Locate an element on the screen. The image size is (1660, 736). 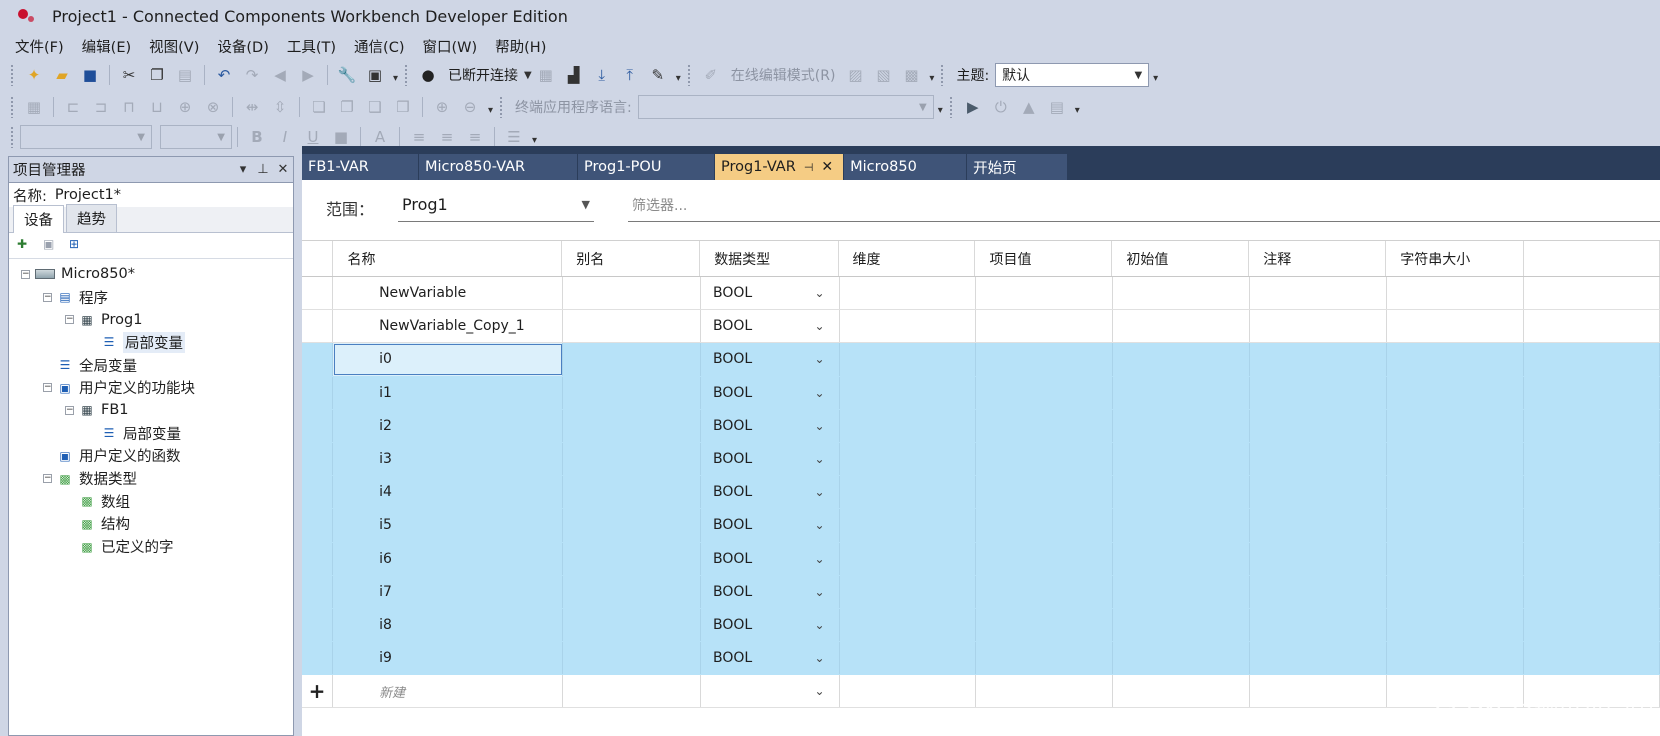
font-family-select: ▼ is located at coordinates (86, 137).